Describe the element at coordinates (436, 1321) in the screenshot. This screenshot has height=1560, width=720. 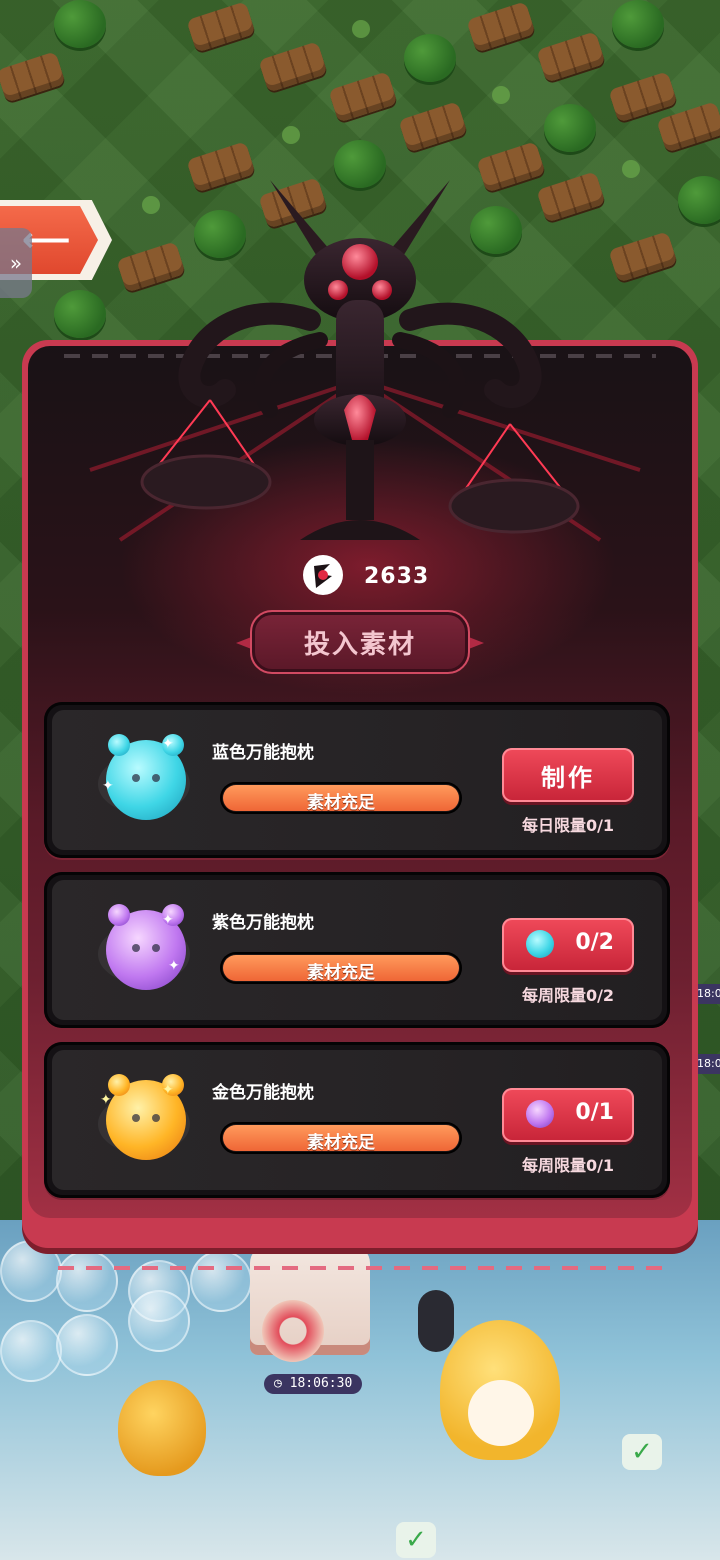
I see `penguin-npc` at that location.